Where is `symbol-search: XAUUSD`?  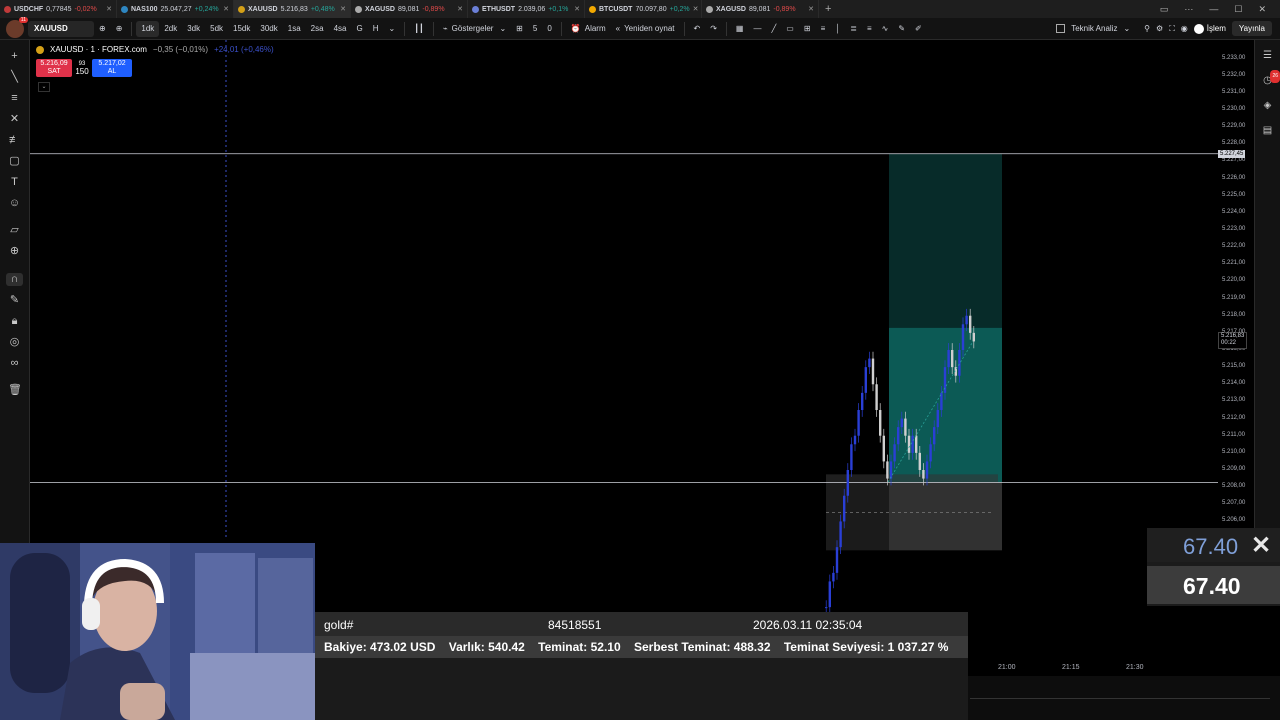
symbol-search: XAUUSD is located at coordinates (61, 28).